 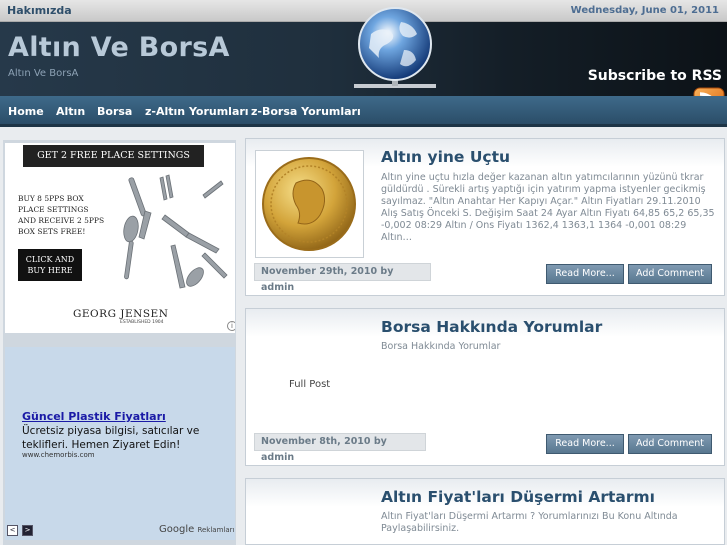 What do you see at coordinates (340, 448) in the screenshot?
I see `post-meta: November 8th, 2010 by admin` at bounding box center [340, 448].